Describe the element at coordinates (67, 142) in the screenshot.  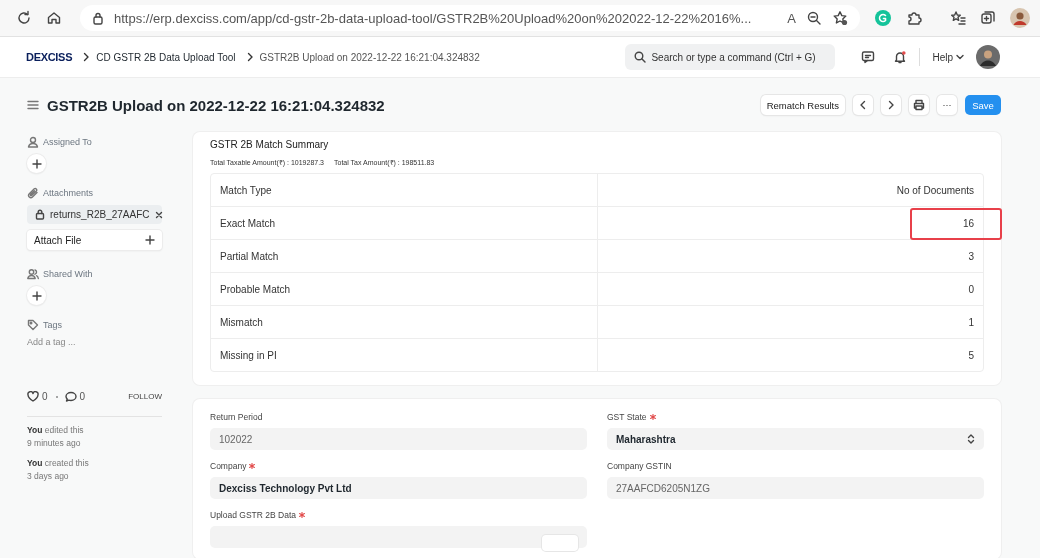
I see `section-label: Assigned To` at that location.